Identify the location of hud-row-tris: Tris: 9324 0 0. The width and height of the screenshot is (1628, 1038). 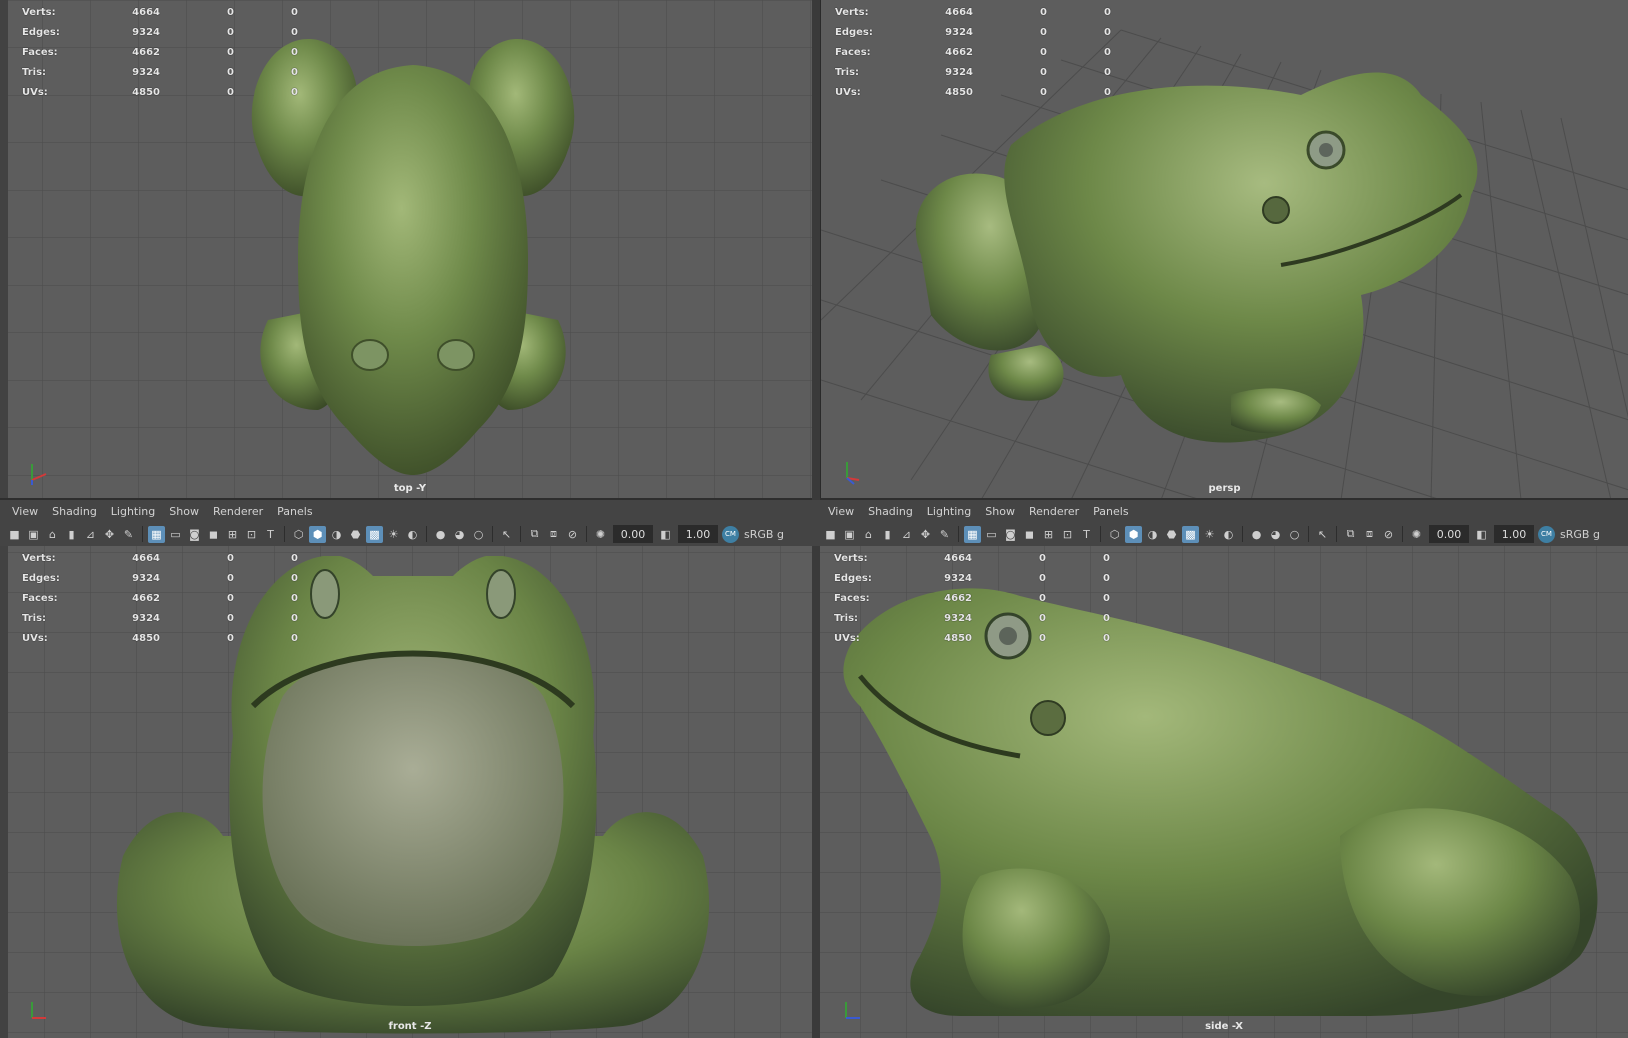
(160, 72).